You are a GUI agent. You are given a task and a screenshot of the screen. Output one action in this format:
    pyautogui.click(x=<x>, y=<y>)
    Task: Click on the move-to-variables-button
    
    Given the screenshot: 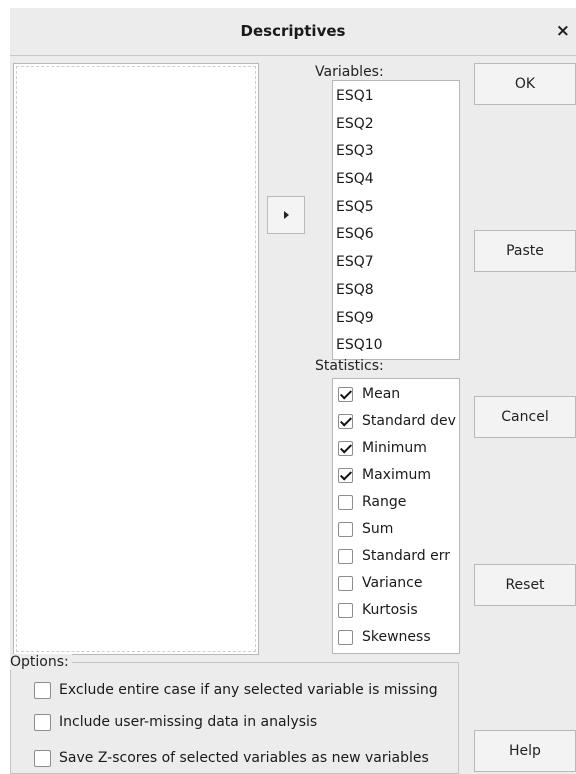 What is the action you would take?
    pyautogui.click(x=286, y=215)
    